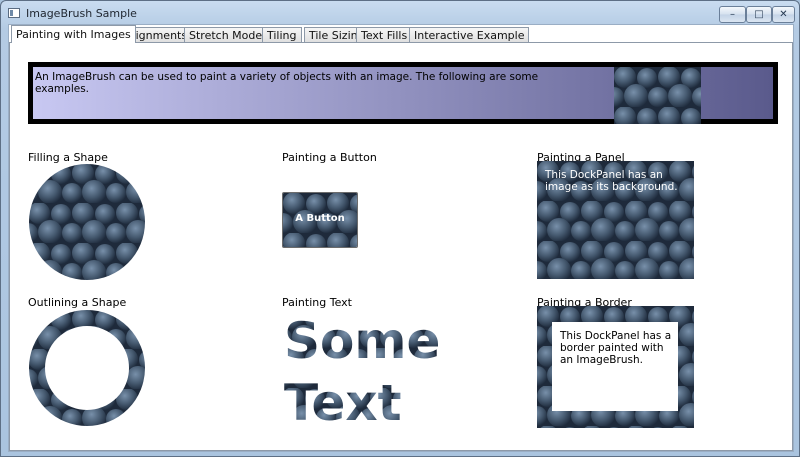 Image resolution: width=800 pixels, height=457 pixels. What do you see at coordinates (384, 35) in the screenshot?
I see `tab-text-fills: Text Fills` at bounding box center [384, 35].